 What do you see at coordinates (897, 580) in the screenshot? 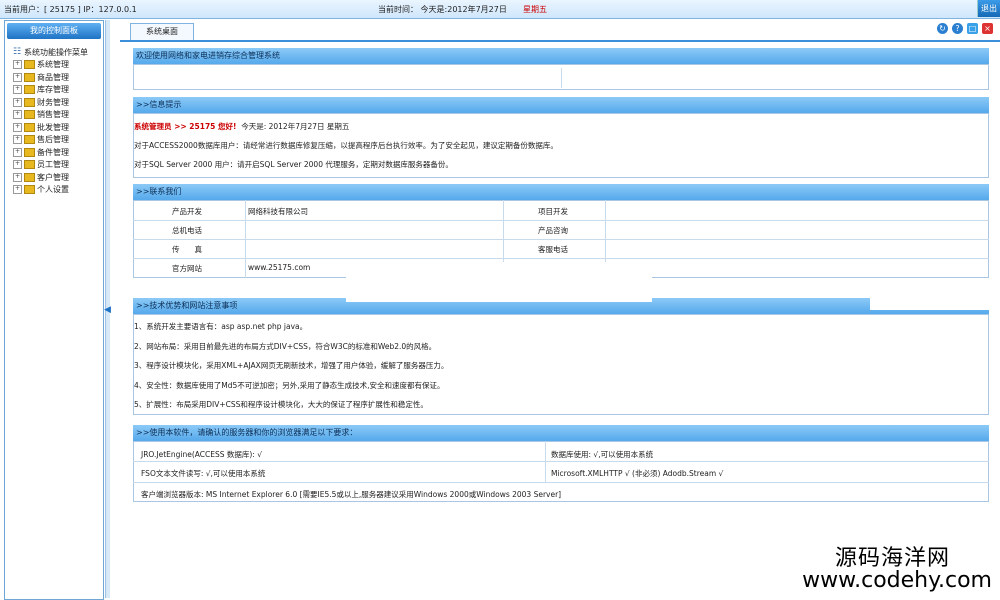
I see `watermark-url: www.codehy.com` at bounding box center [897, 580].